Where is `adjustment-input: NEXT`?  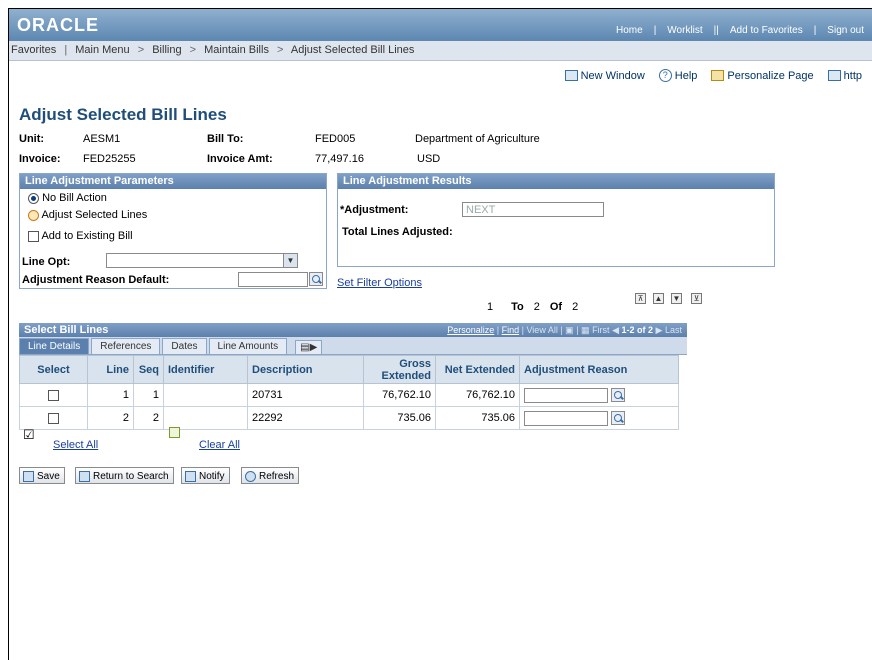 adjustment-input: NEXT is located at coordinates (533, 209).